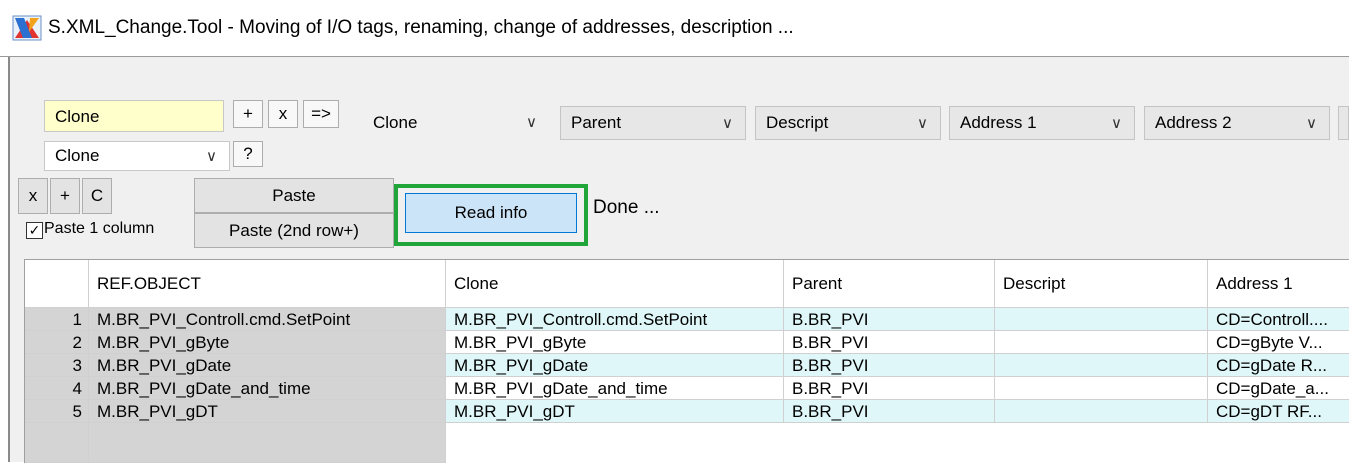  I want to click on column-select-label: Address 1, so click(998, 122).